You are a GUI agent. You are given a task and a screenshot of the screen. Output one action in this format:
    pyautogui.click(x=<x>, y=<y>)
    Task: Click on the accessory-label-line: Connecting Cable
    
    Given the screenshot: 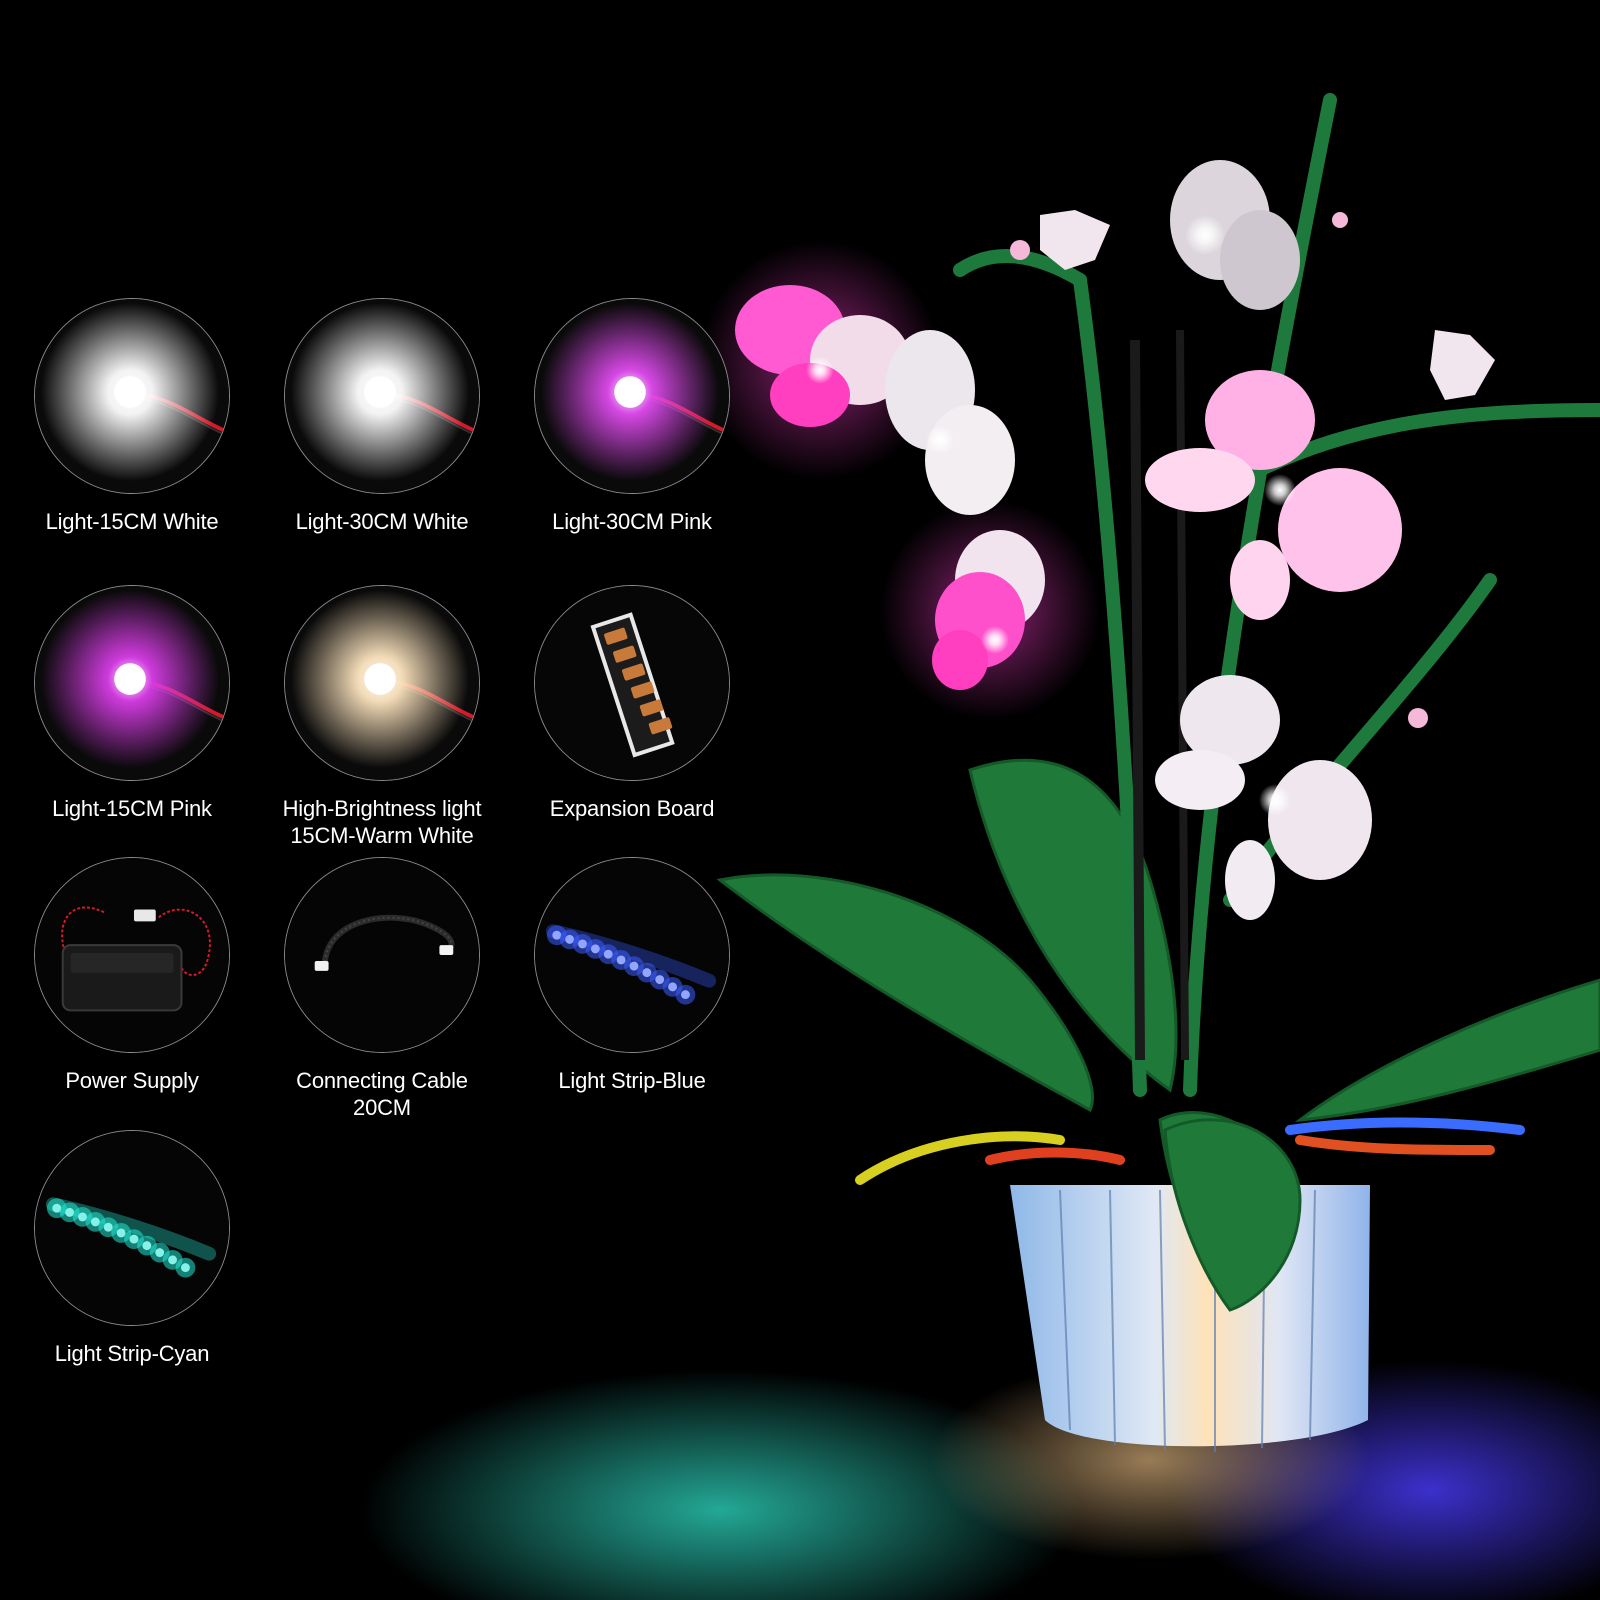 What is the action you would take?
    pyautogui.click(x=382, y=1080)
    